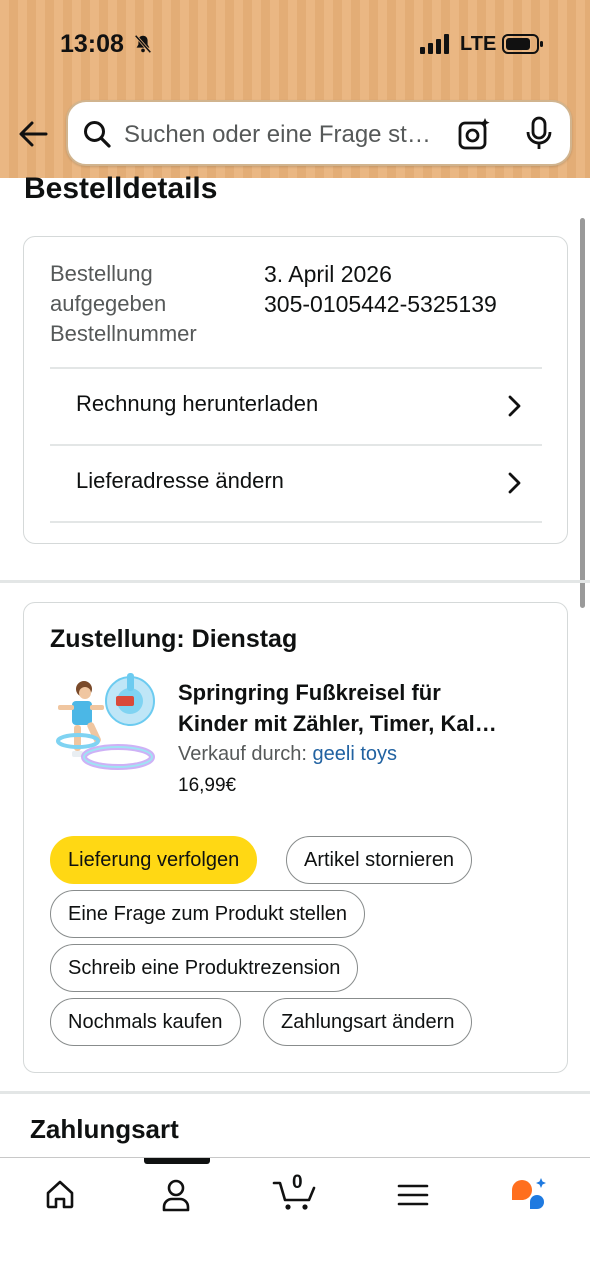 The height and width of the screenshot is (1280, 590). I want to click on seller-link: geeli toys, so click(355, 754).